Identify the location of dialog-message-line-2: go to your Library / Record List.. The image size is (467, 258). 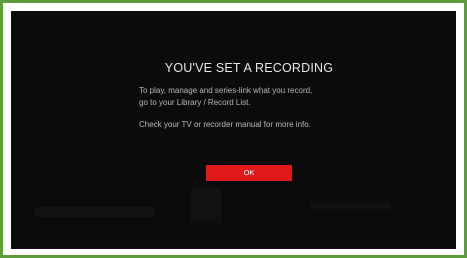
(195, 102).